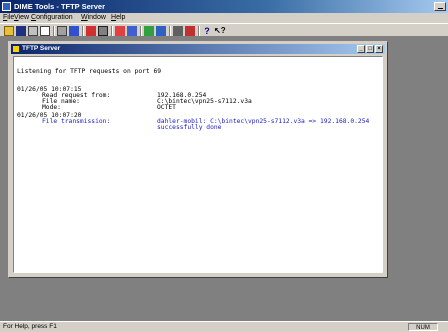 This screenshot has width=448, height=332. What do you see at coordinates (178, 31) in the screenshot?
I see `monitor-icon` at bounding box center [178, 31].